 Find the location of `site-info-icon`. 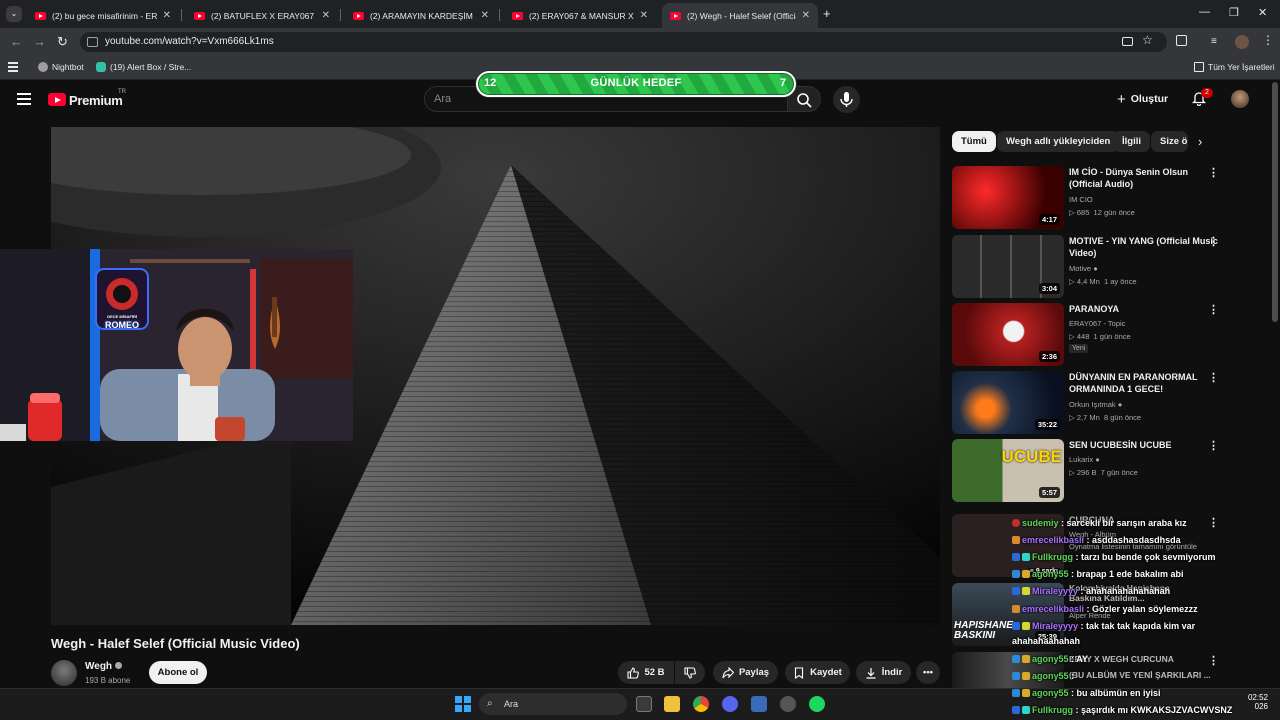

site-info-icon is located at coordinates (92, 42).